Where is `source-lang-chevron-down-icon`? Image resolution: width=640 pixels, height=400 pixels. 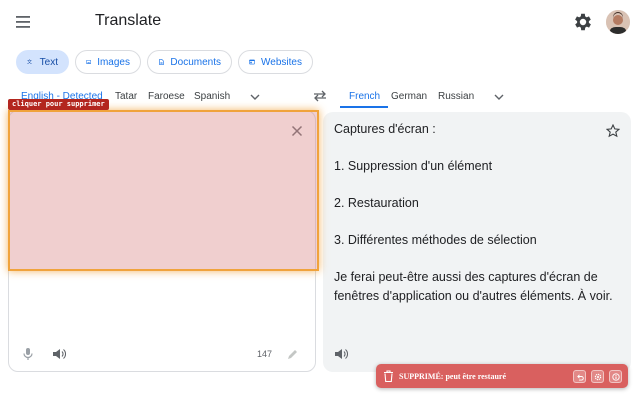 source-lang-chevron-down-icon is located at coordinates (255, 97).